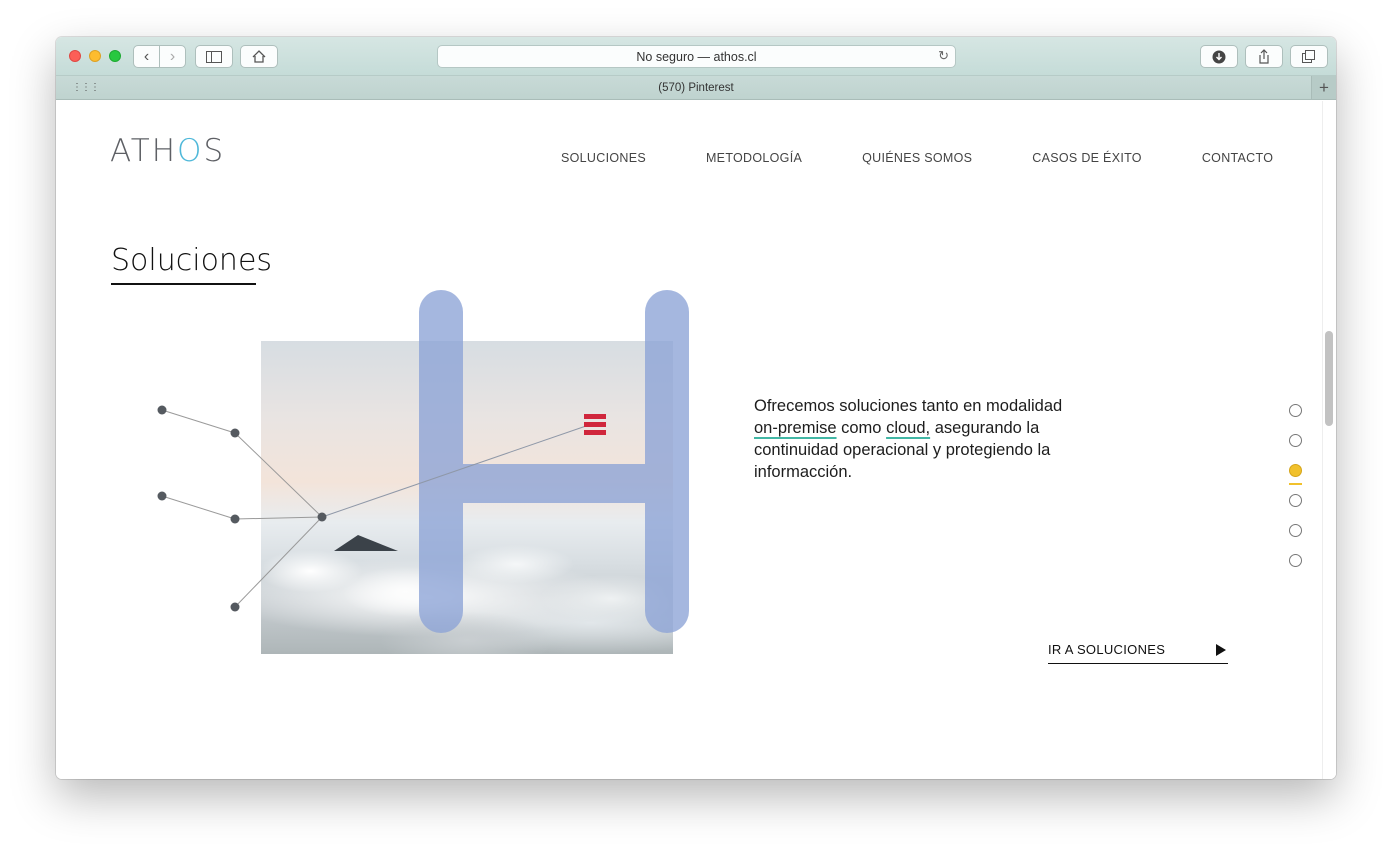 This screenshot has width=1392, height=853. I want to click on active-tab-title: (570) Pinterest, so click(695, 88).